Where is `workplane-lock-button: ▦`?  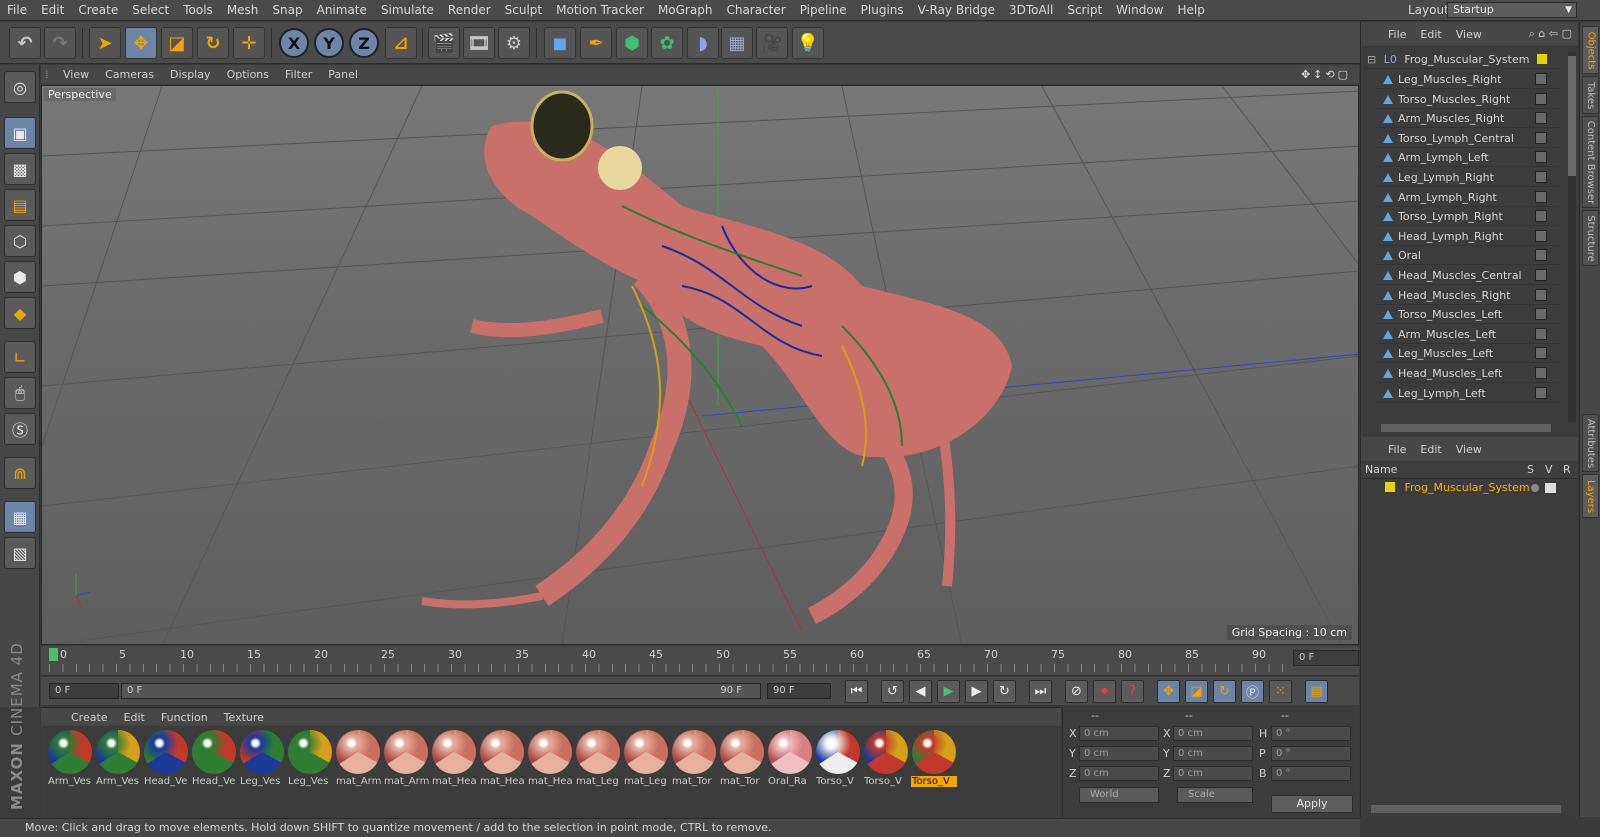
workplane-lock-button: ▦ is located at coordinates (20, 517).